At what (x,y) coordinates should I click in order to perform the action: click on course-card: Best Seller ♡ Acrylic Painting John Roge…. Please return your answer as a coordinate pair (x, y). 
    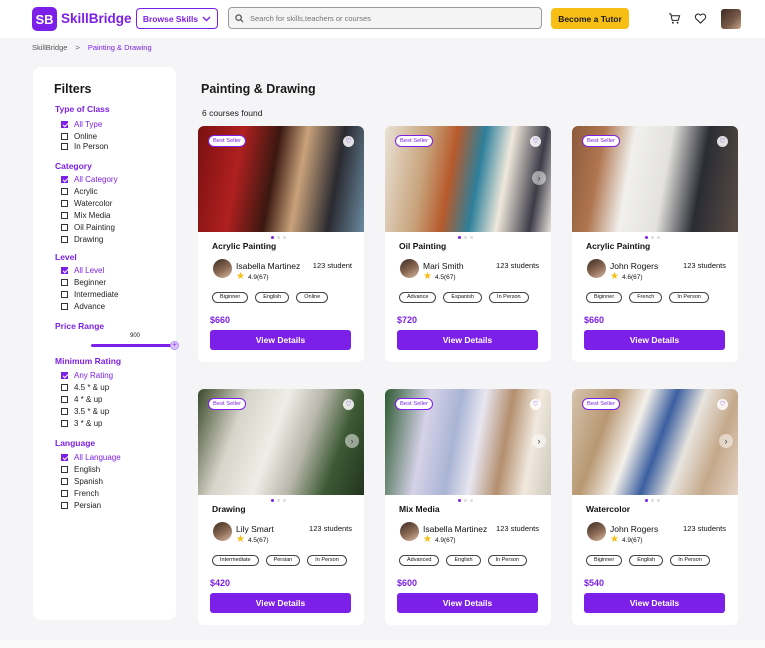
    Looking at the image, I should click on (655, 244).